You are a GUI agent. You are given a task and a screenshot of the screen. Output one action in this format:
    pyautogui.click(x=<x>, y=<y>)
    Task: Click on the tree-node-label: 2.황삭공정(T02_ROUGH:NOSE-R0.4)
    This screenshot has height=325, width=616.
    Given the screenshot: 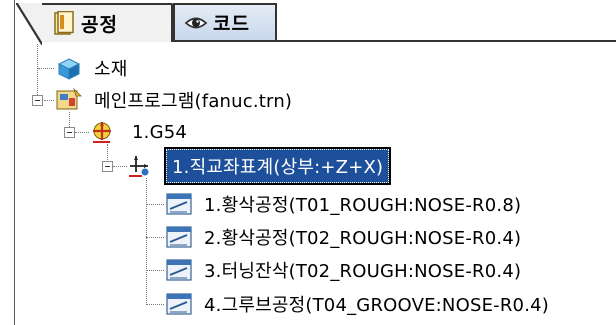 What is the action you would take?
    pyautogui.click(x=363, y=238)
    